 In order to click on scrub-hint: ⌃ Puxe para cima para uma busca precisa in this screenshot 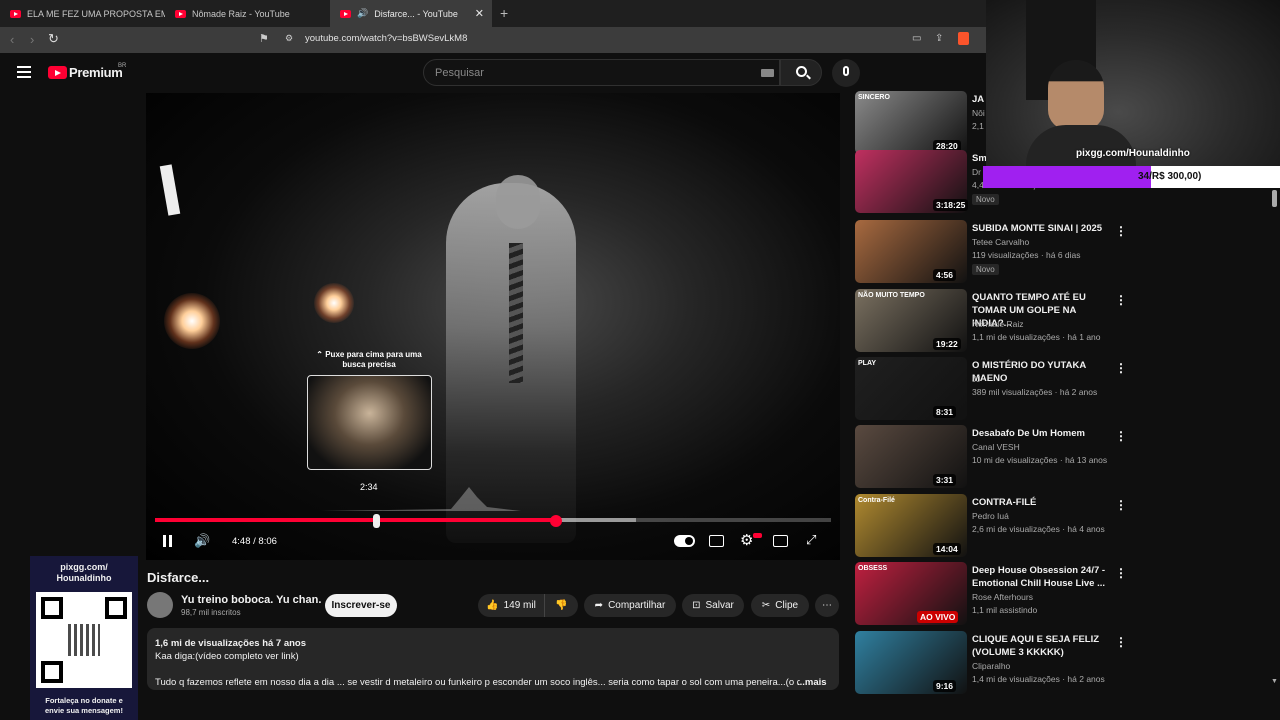, I will do `click(369, 359)`.